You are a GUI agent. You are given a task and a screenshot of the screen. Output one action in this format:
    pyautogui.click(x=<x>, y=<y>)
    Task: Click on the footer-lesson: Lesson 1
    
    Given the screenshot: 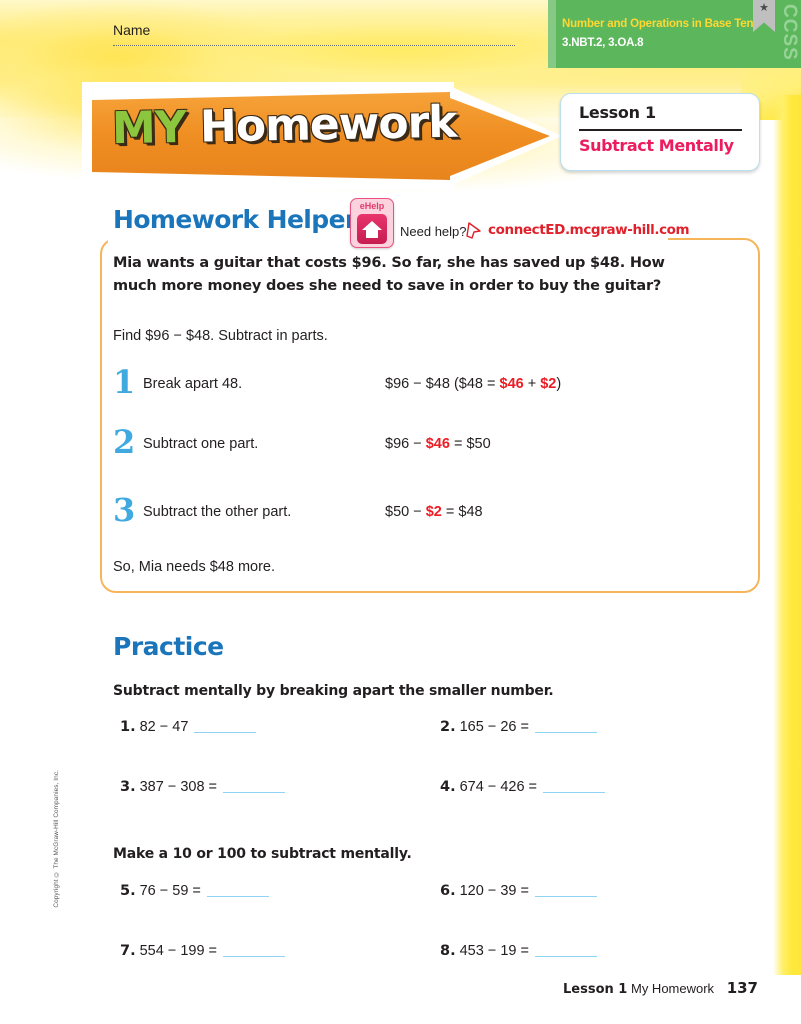 What is the action you would take?
    pyautogui.click(x=595, y=989)
    